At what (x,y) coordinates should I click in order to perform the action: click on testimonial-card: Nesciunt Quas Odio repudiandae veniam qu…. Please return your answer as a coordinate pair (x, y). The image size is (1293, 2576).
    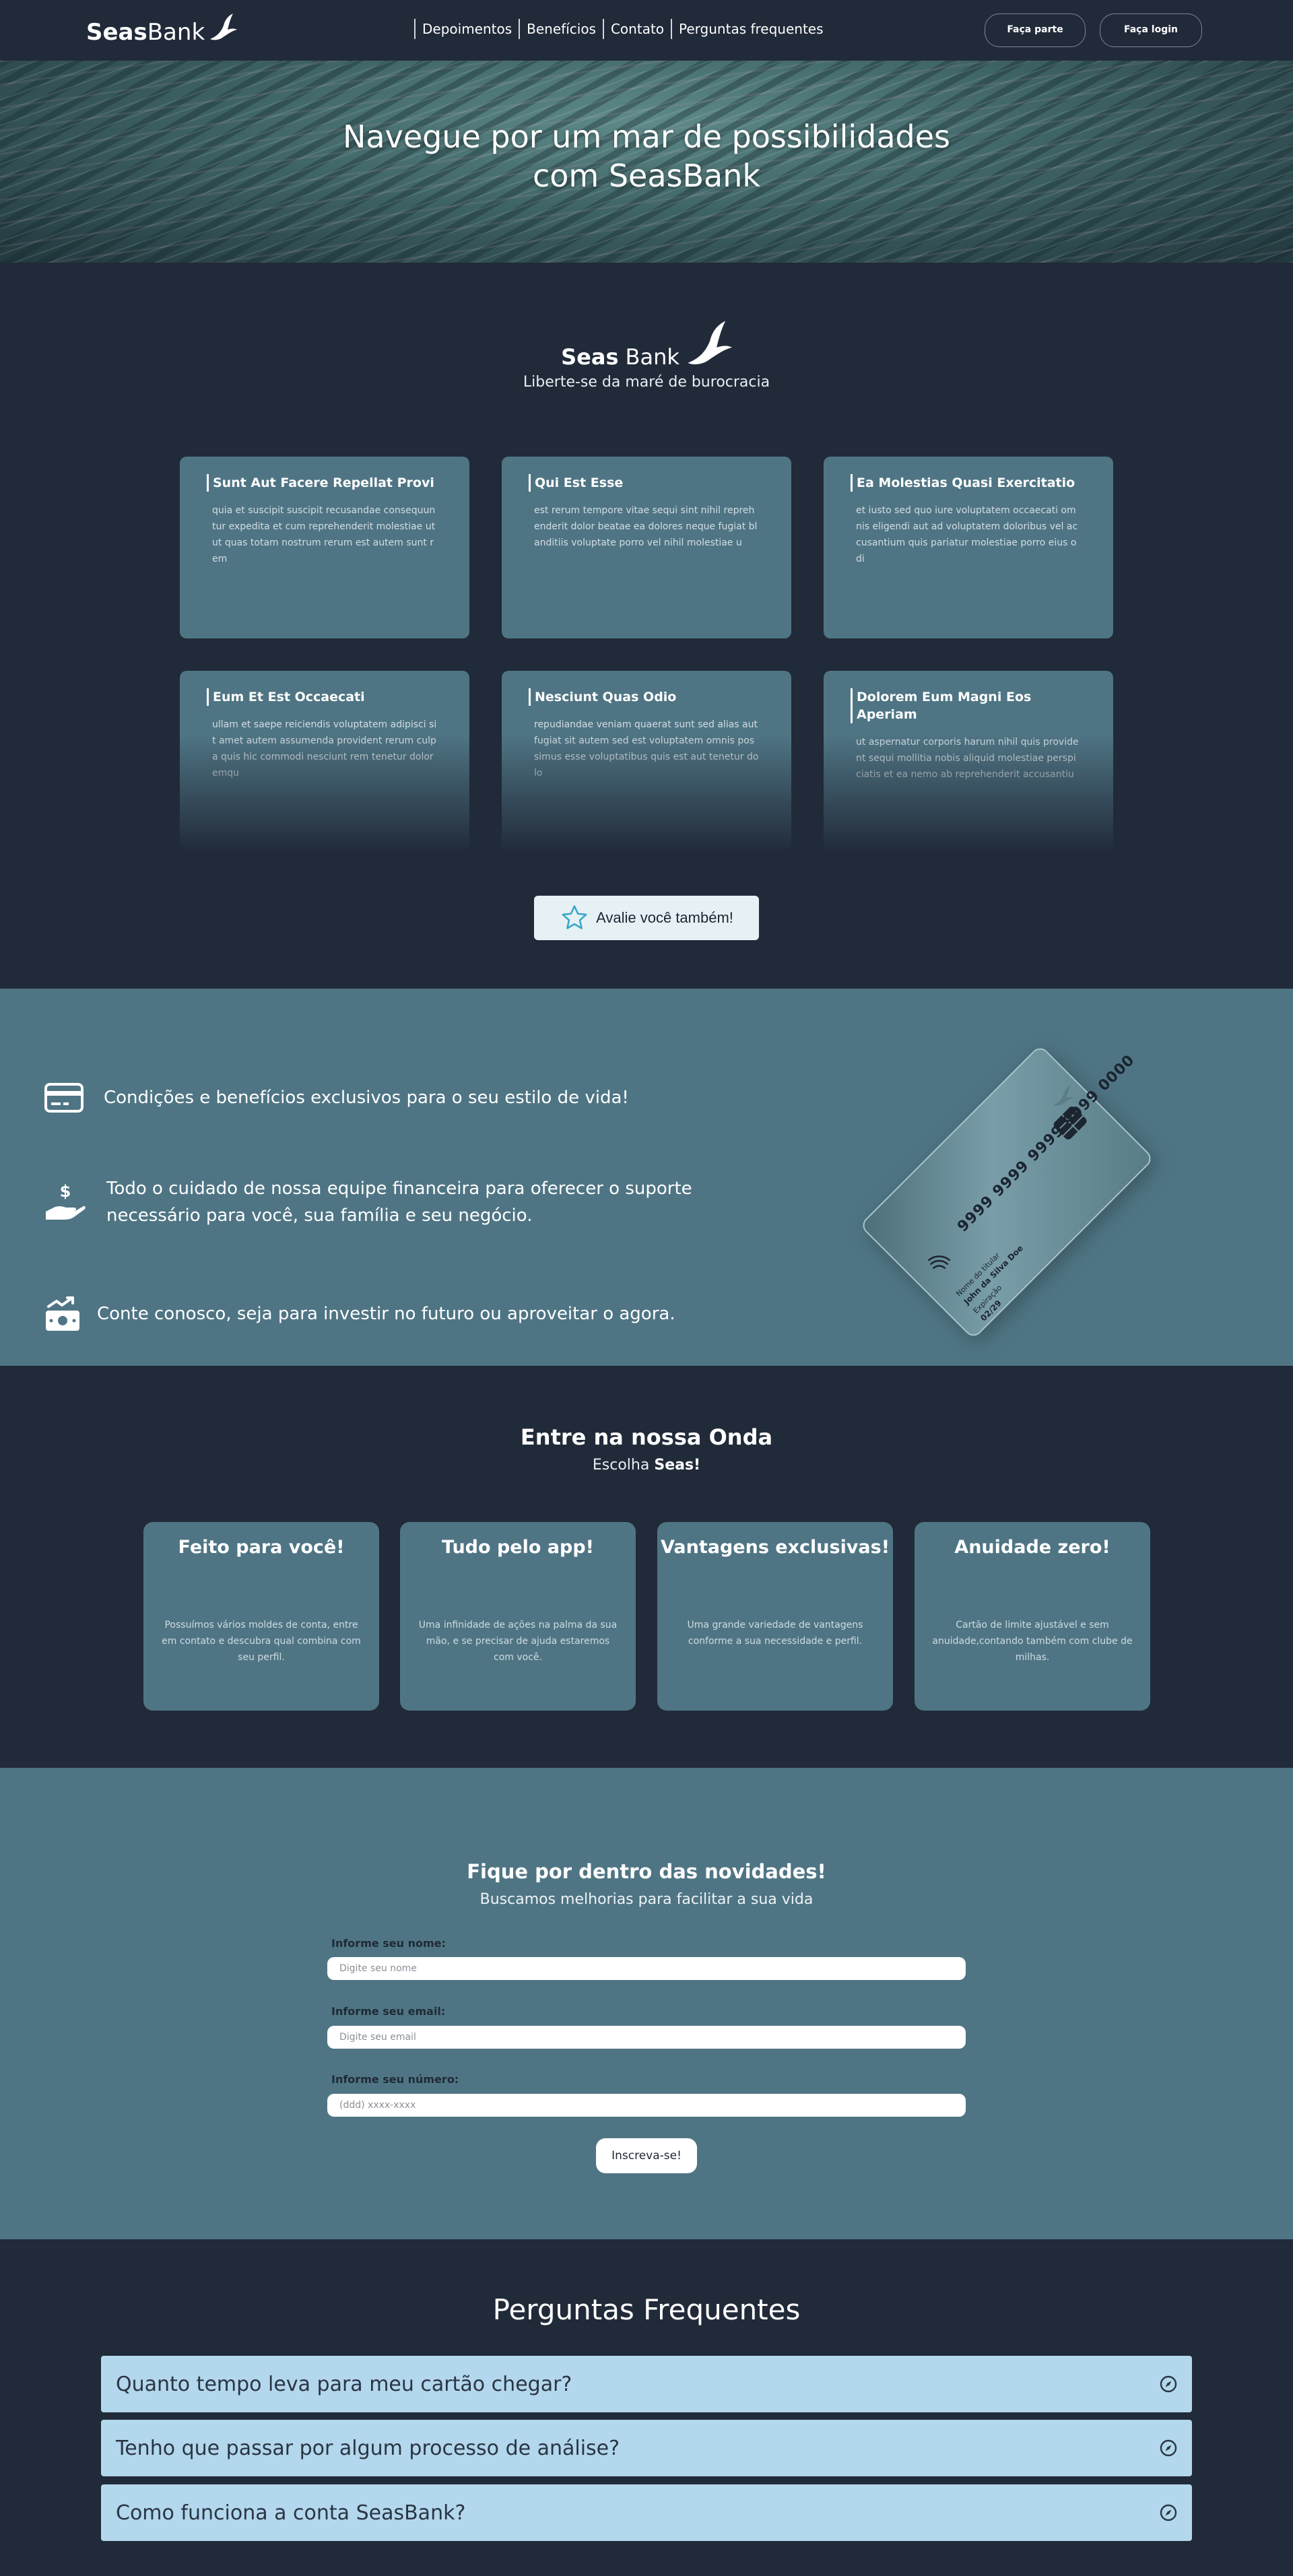
    Looking at the image, I should click on (646, 762).